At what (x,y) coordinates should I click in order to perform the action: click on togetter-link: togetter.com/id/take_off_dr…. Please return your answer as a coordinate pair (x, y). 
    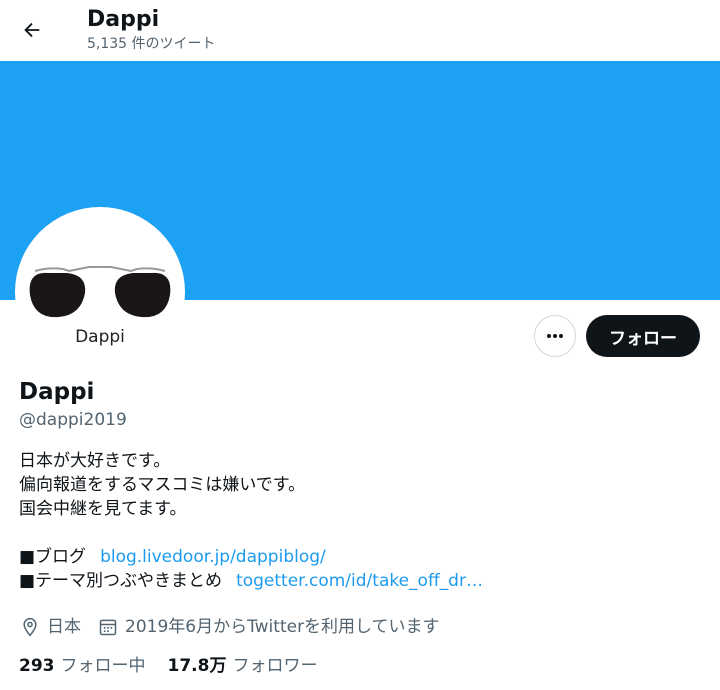
    Looking at the image, I should click on (359, 581).